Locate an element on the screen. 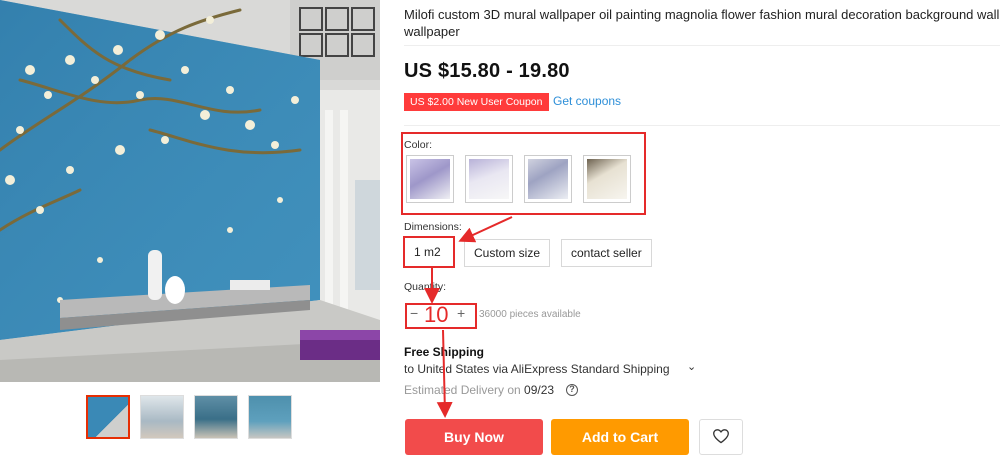 This screenshot has width=1000, height=461. dimensions-label: Dimensions: is located at coordinates (433, 227).